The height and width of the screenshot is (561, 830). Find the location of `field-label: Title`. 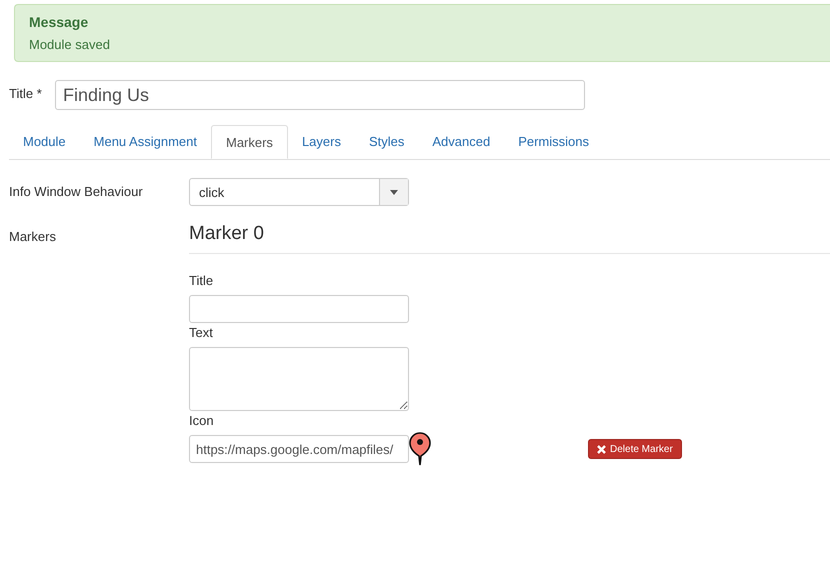

field-label: Title is located at coordinates (201, 280).